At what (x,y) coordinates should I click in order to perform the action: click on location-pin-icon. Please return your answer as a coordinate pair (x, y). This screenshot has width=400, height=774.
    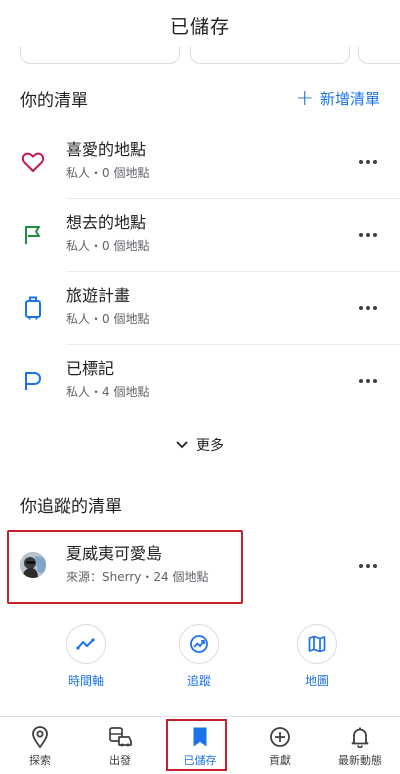
    Looking at the image, I should click on (40, 737).